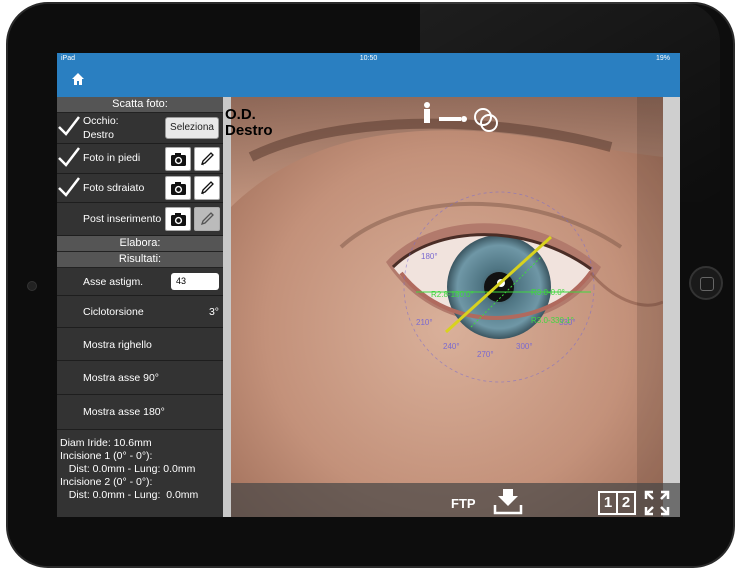  I want to click on edit-button-post, so click(207, 219).